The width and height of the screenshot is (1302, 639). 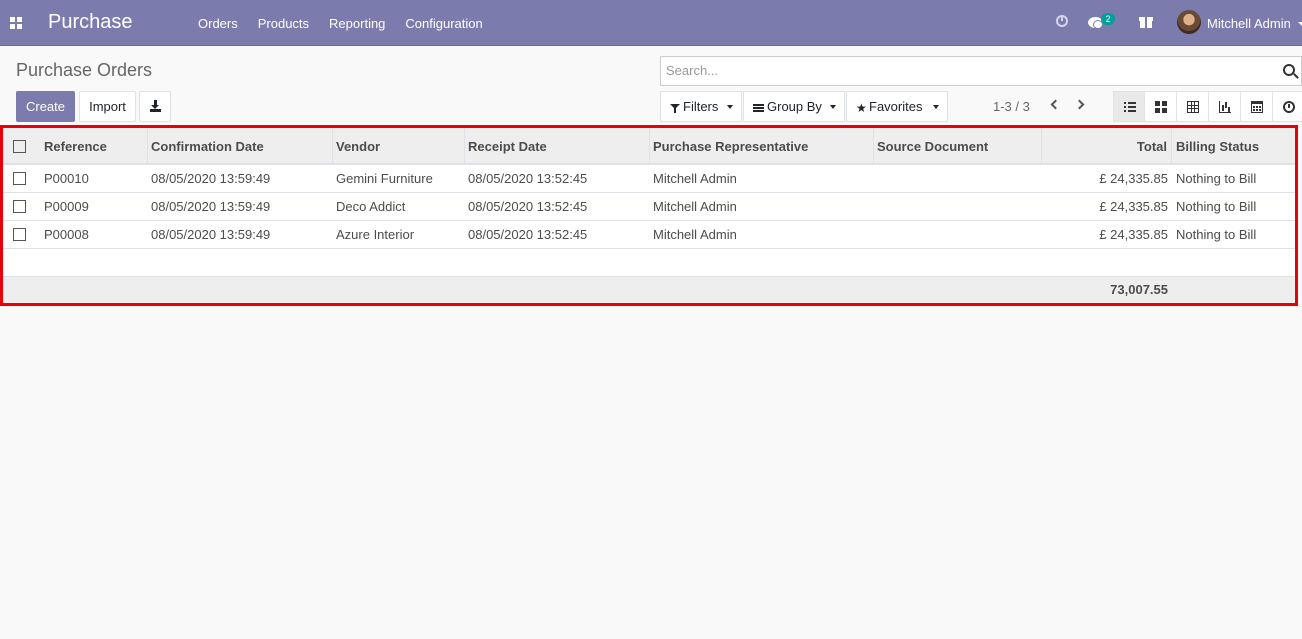 I want to click on menu-orders: Orders, so click(x=218, y=23).